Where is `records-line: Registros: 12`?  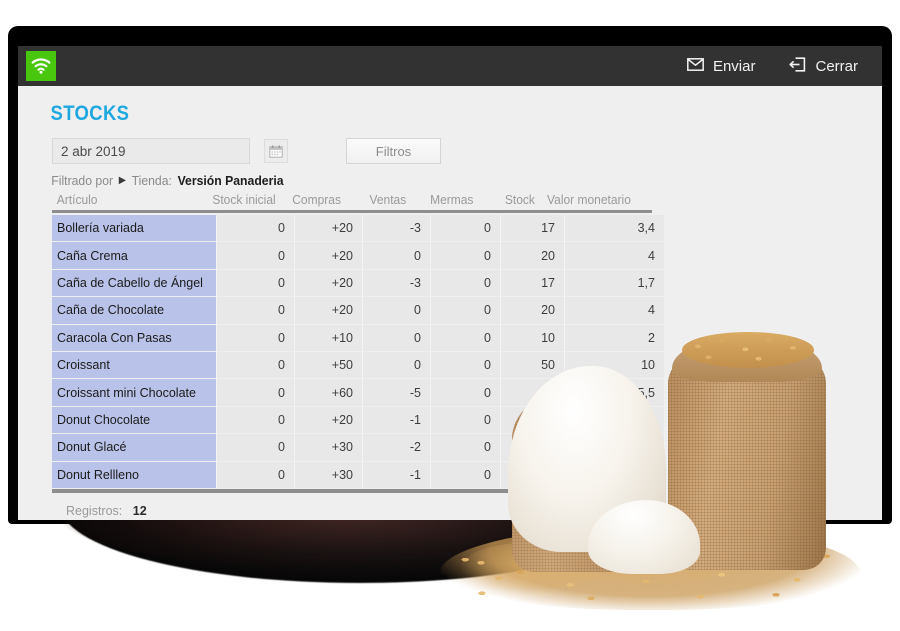 records-line: Registros: 12 is located at coordinates (352, 511).